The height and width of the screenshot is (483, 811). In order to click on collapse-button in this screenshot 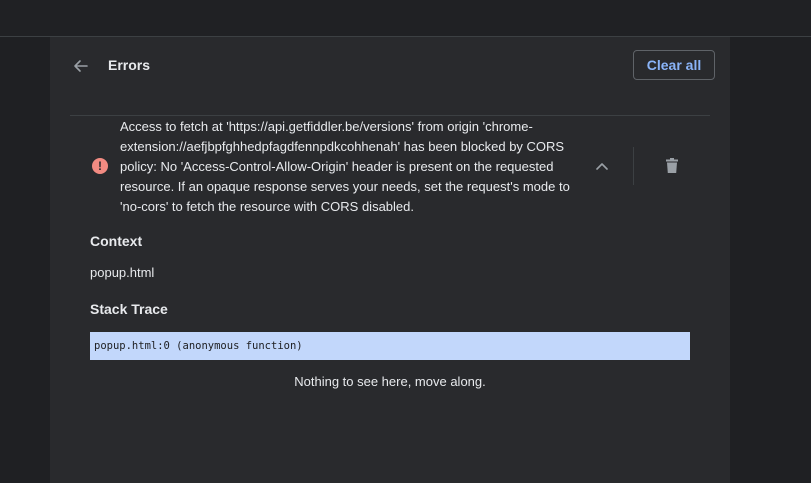, I will do `click(602, 166)`.